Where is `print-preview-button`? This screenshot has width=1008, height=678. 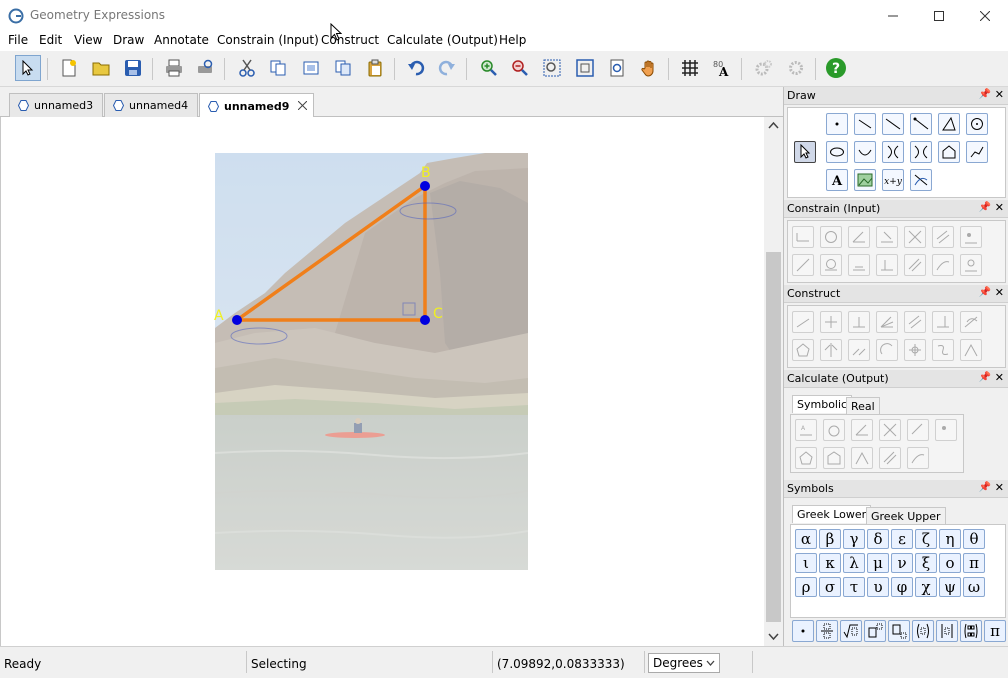
print-preview-button is located at coordinates (205, 68).